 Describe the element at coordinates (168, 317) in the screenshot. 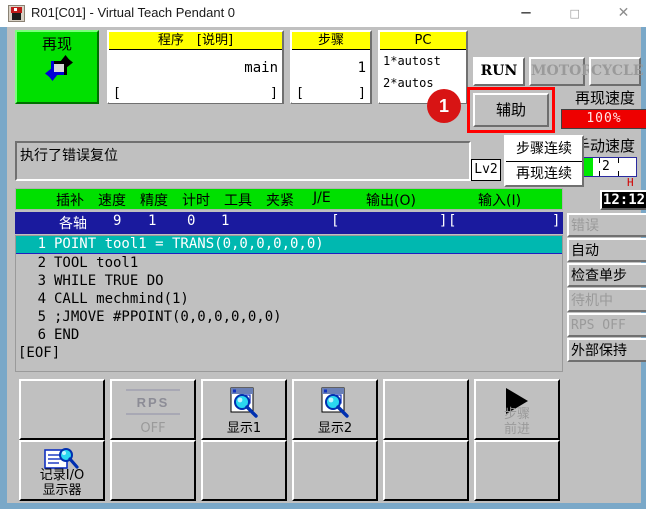

I see `code-line-text: ;JMOVE #PPOINT(0,0,0,0,0,0)` at that location.